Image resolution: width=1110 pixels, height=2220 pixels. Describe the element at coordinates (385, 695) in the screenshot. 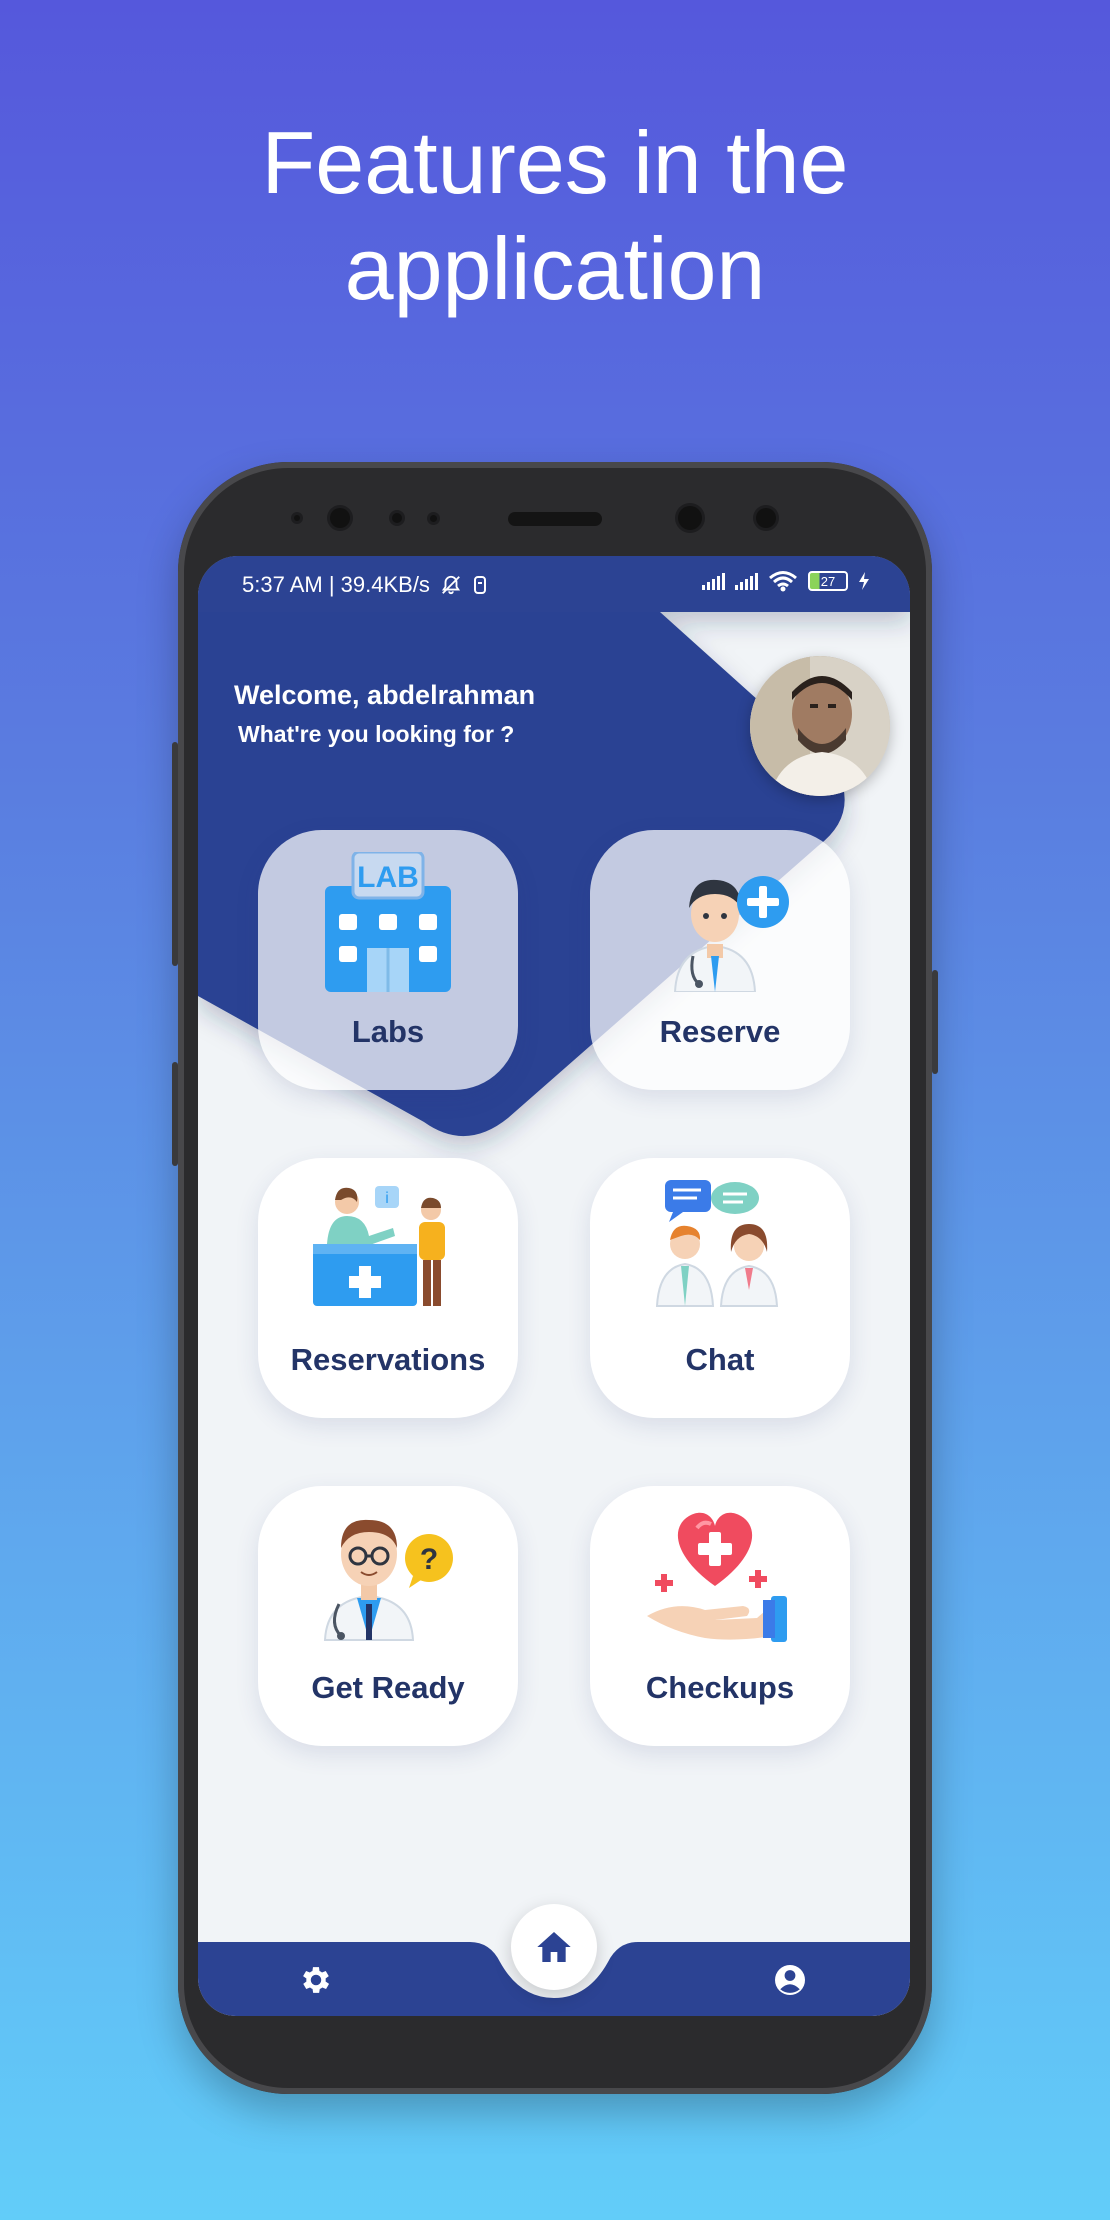

I see `welcome-text: Welcome, abdelrahman` at that location.